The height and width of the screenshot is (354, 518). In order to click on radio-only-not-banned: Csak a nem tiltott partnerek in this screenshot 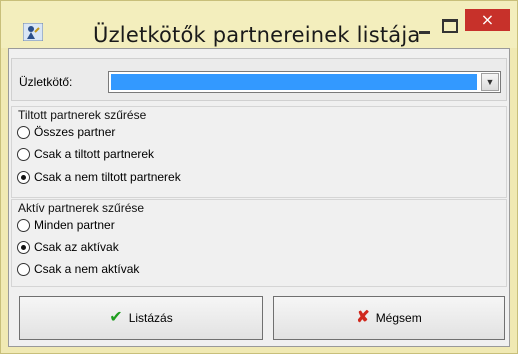, I will do `click(99, 177)`.